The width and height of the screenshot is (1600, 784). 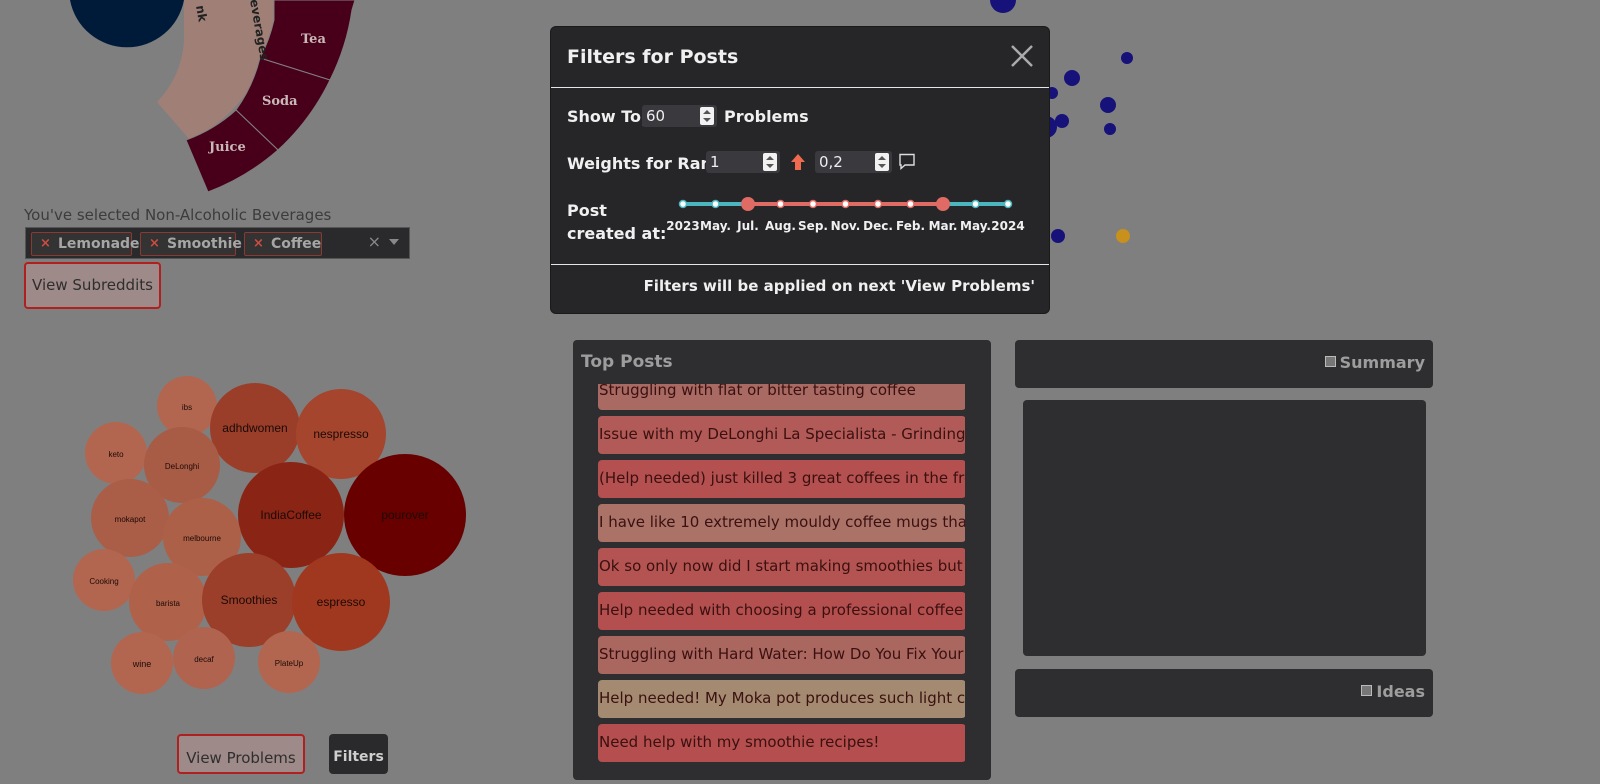 What do you see at coordinates (683, 226) in the screenshot?
I see `timeline-tick-label: 2023` at bounding box center [683, 226].